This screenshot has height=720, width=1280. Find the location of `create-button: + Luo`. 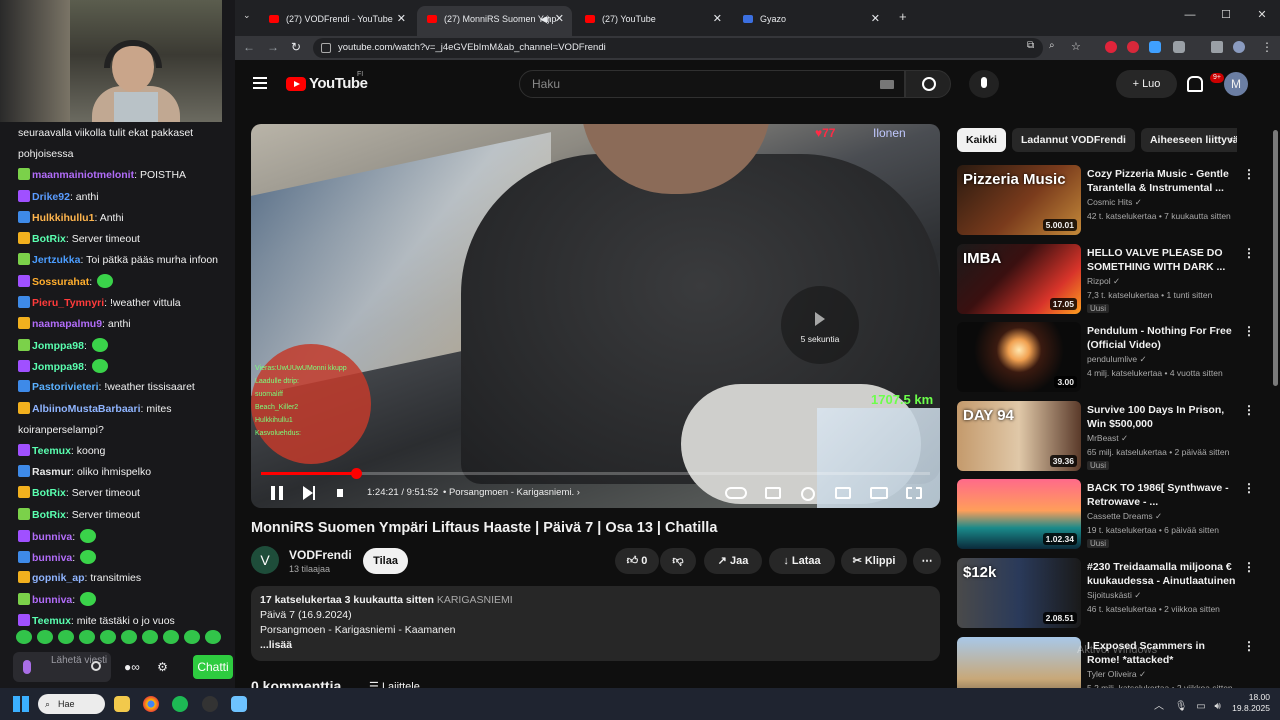

create-button: + Luo is located at coordinates (1146, 84).